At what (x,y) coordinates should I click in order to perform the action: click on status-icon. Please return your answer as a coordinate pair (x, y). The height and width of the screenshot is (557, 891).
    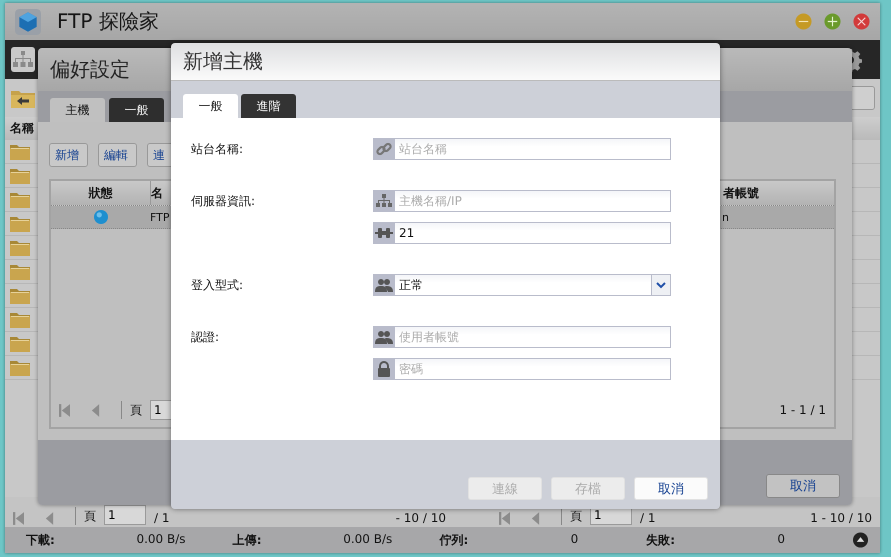
    Looking at the image, I should click on (101, 217).